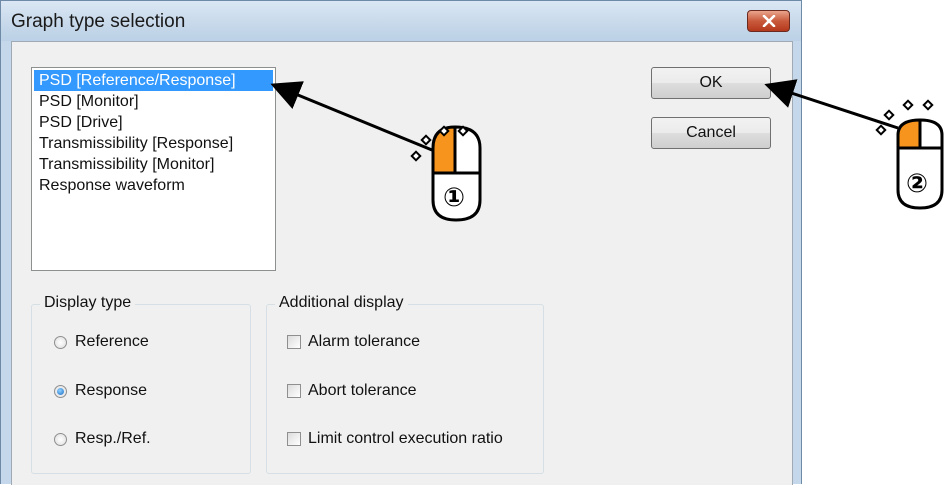 The height and width of the screenshot is (485, 946). I want to click on radio-resp-ref-label: Resp./Ref., so click(113, 438).